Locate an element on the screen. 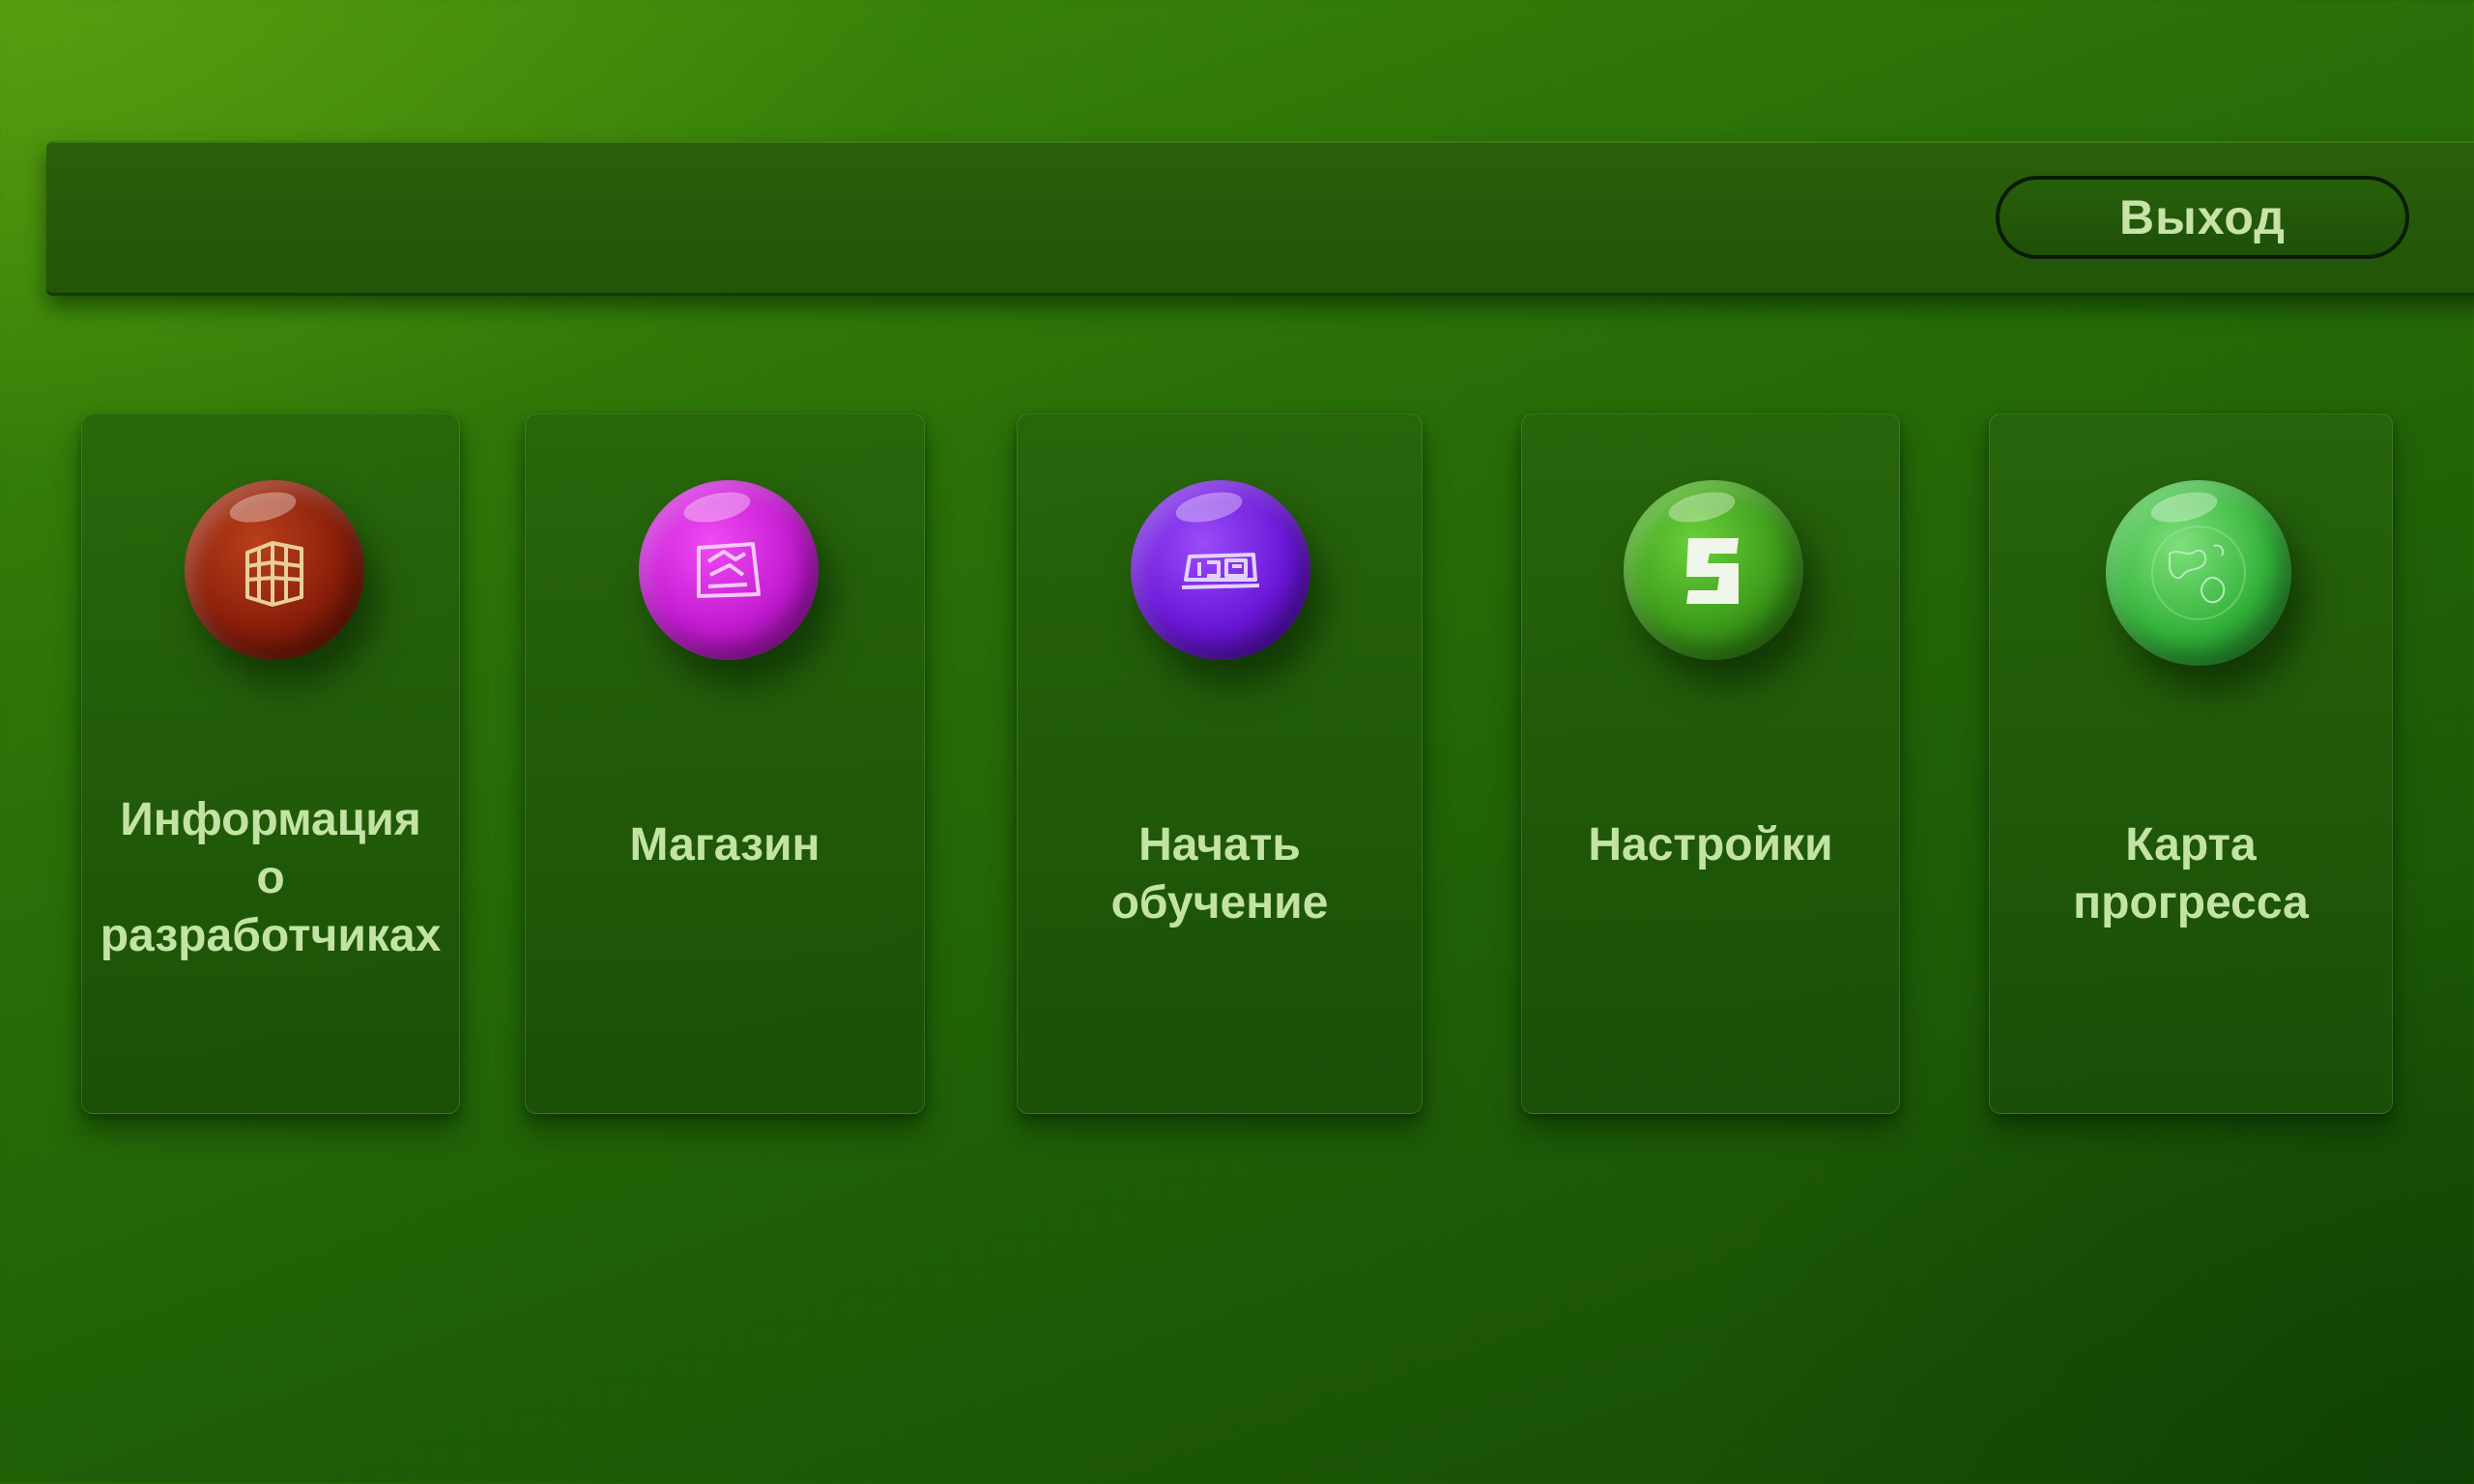 The height and width of the screenshot is (1484, 2474). card-shop: Магазин is located at coordinates (725, 764).